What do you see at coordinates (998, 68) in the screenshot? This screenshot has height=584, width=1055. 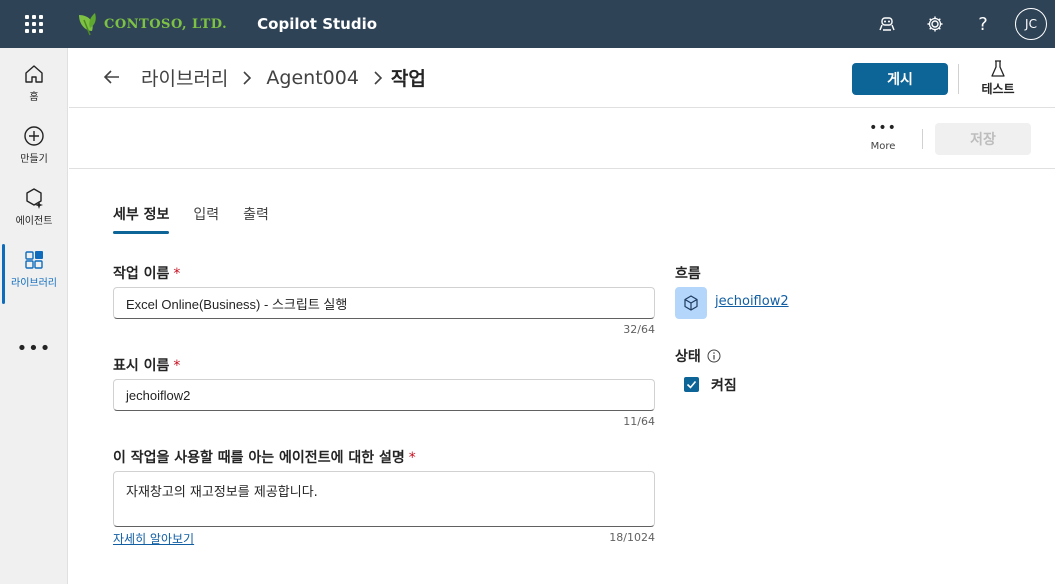 I see `flask-icon` at bounding box center [998, 68].